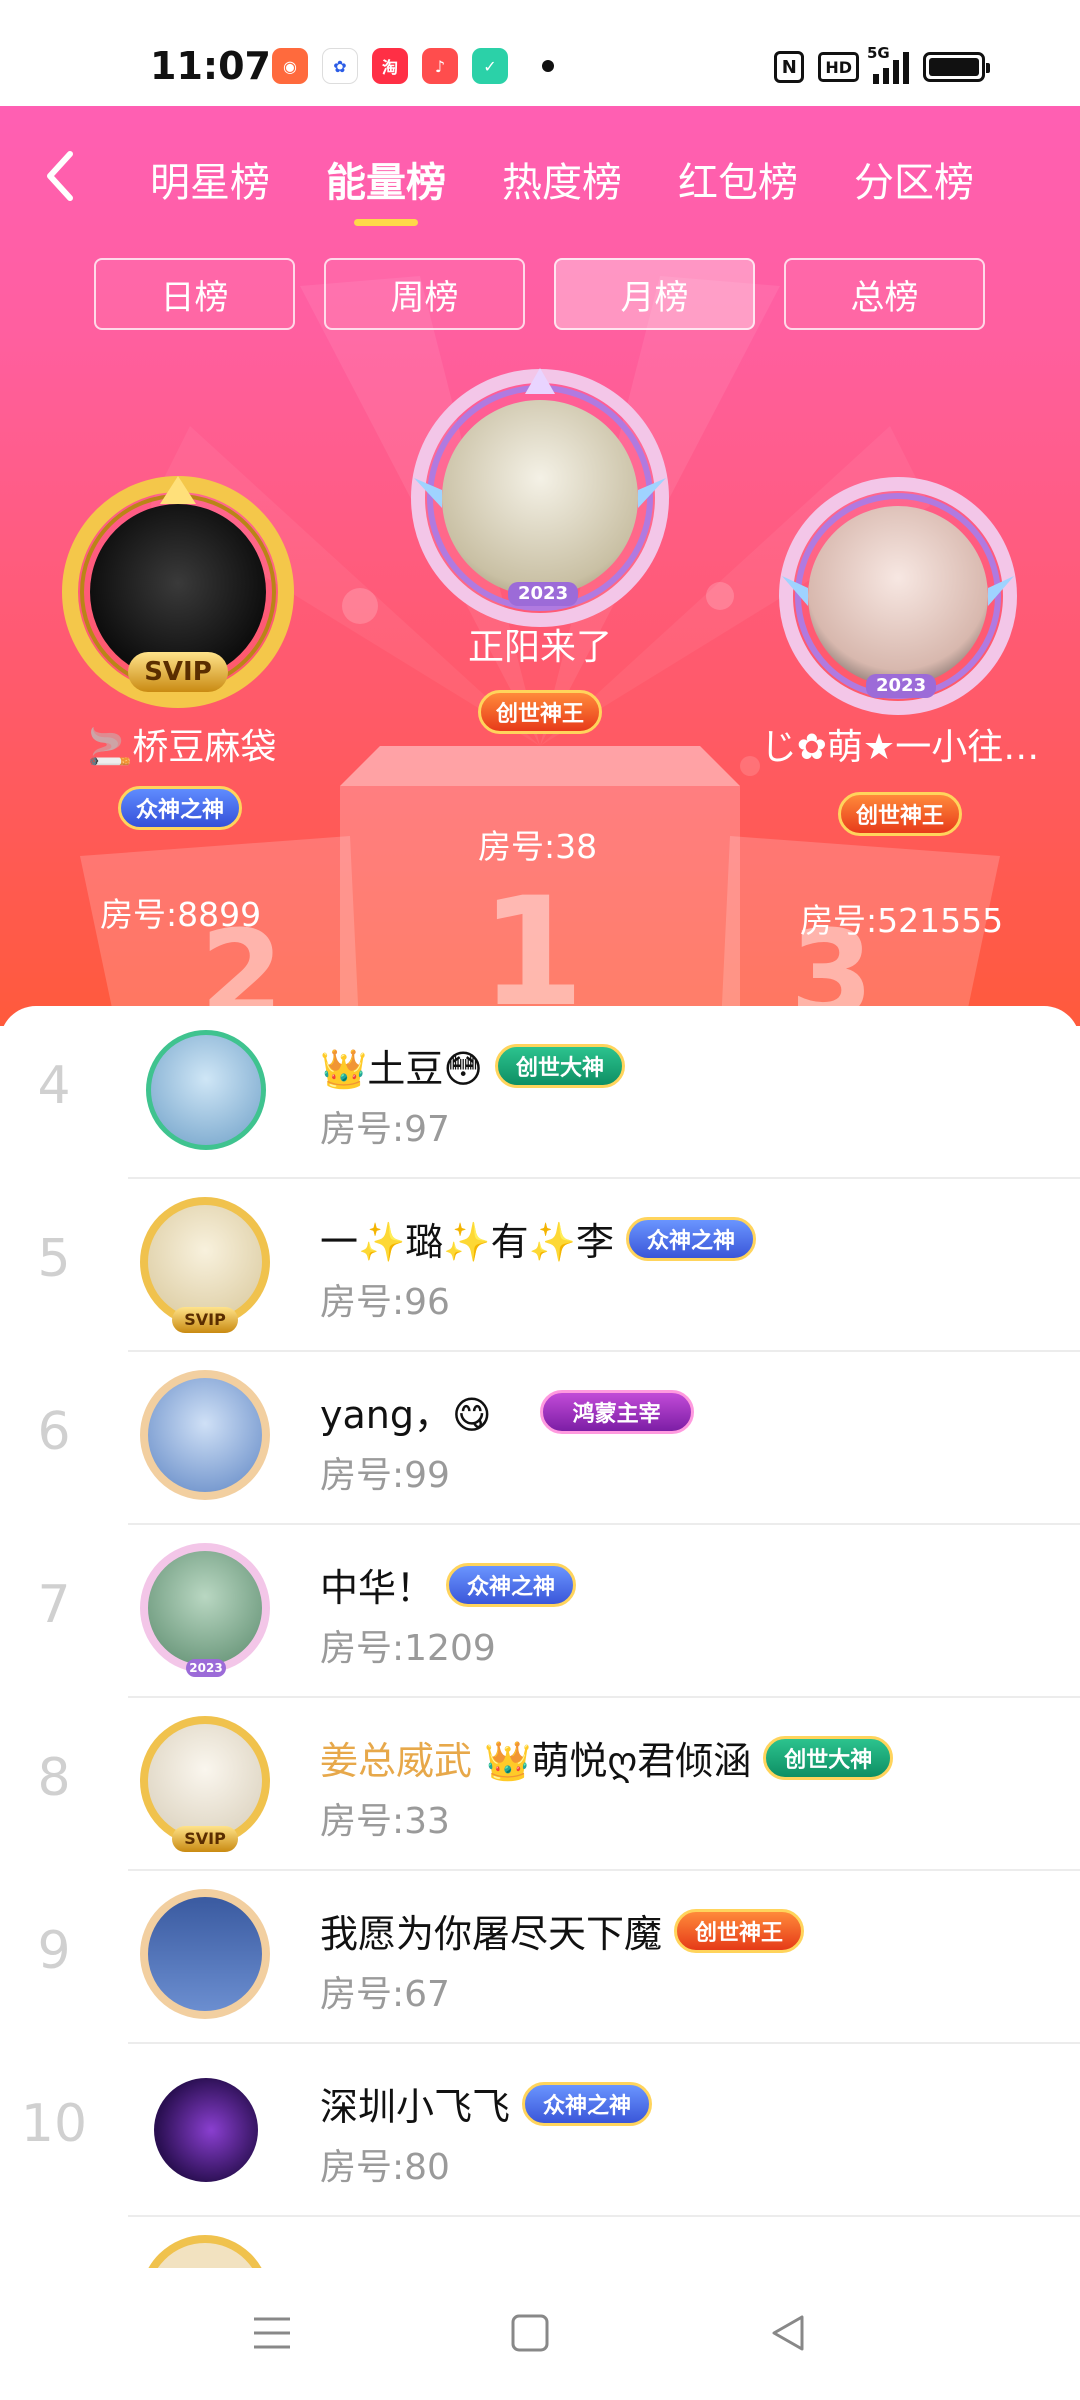 Image resolution: width=1080 pixels, height=2400 pixels. I want to click on third-place-badge: 创世神王, so click(900, 814).